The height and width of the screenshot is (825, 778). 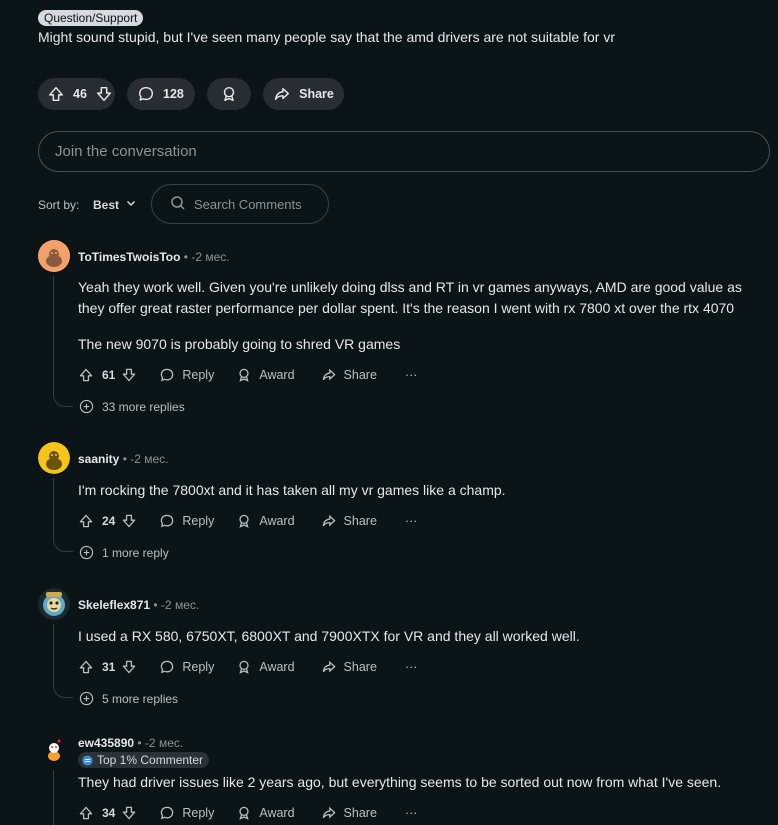 I want to click on top-commenter-badge: Top 1% Commenter, so click(x=144, y=760).